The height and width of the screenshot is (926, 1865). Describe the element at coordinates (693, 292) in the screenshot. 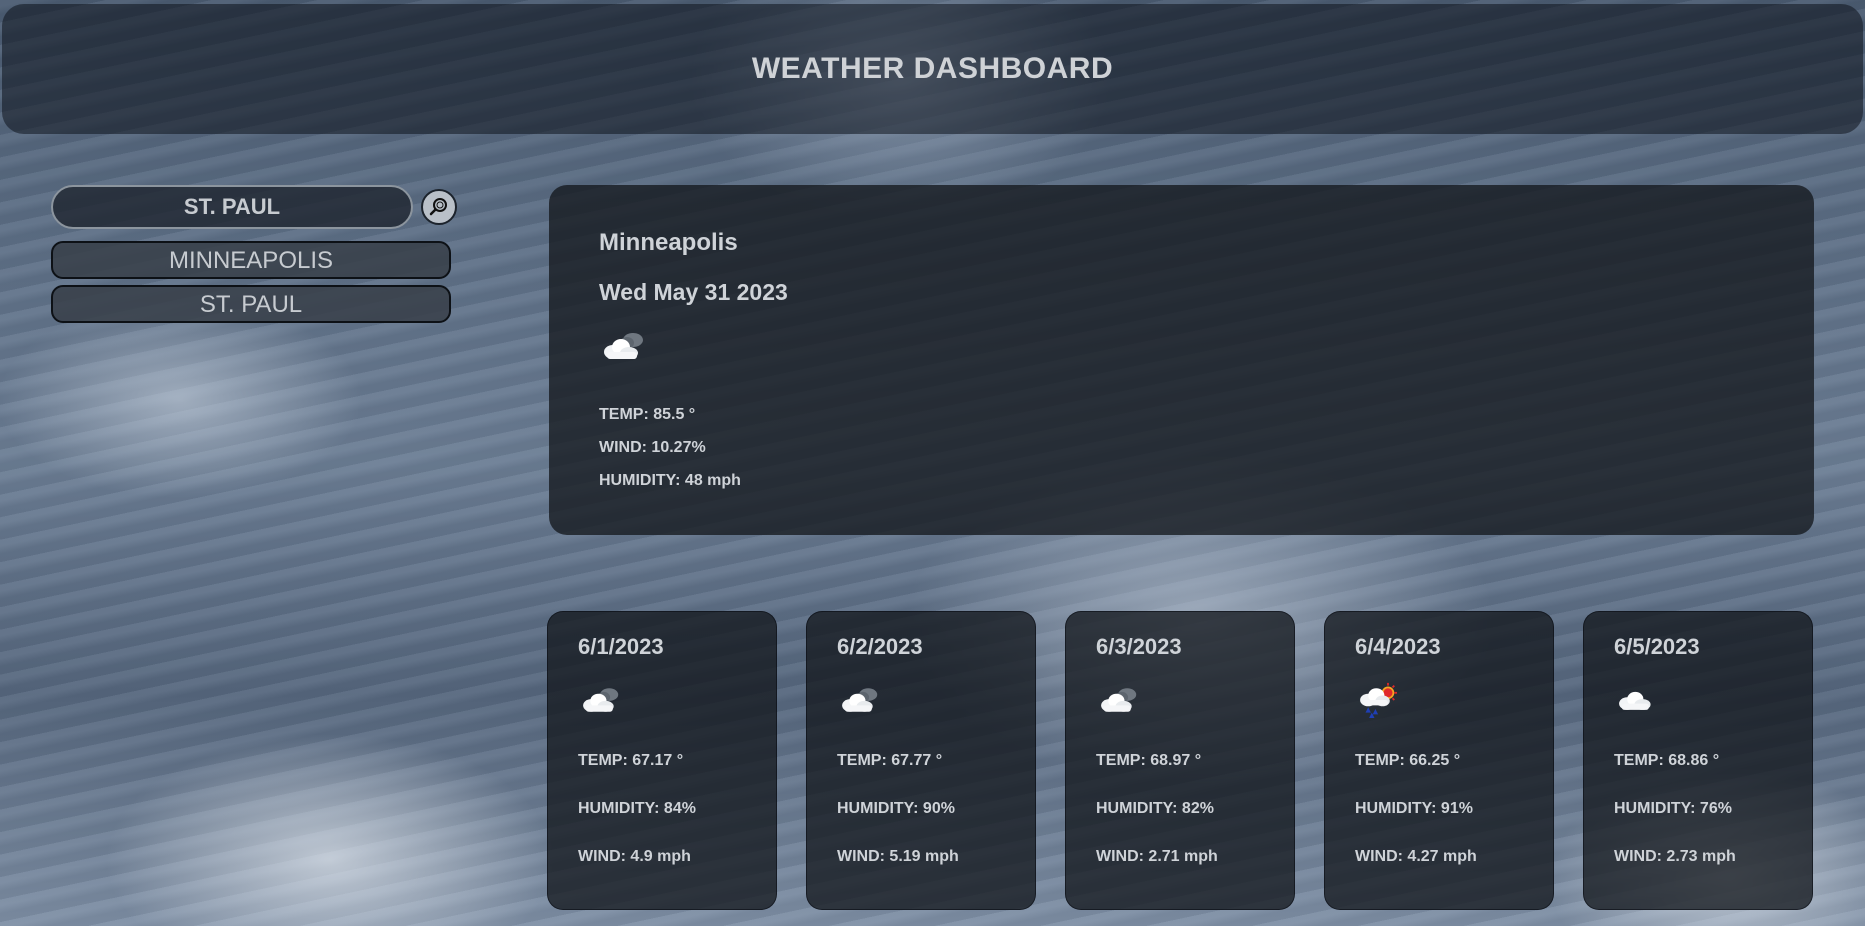

I see `current-date: Wed May 31 2023` at that location.